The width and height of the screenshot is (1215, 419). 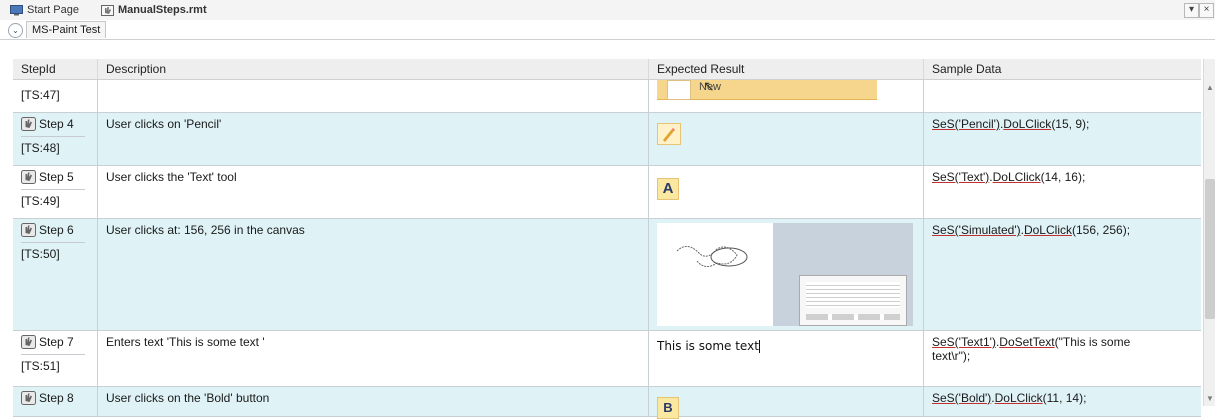 I want to click on bold-button-icon: B, so click(x=668, y=408).